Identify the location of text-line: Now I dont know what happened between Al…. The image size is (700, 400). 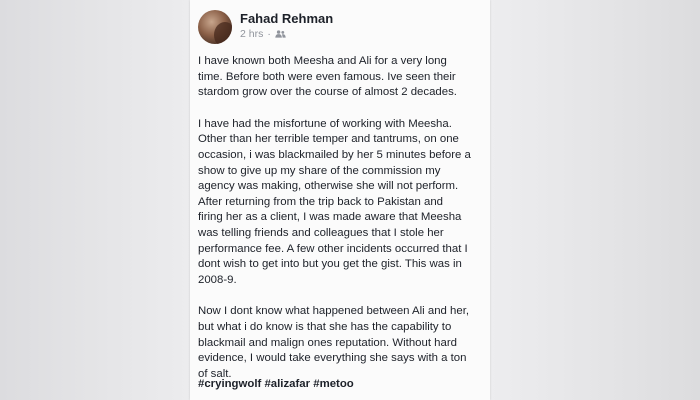
(334, 311).